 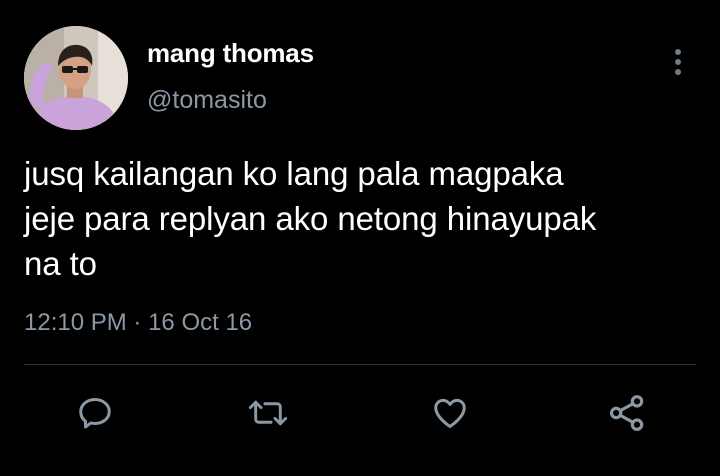 What do you see at coordinates (678, 52) in the screenshot?
I see `vertical-ellipsis-icon` at bounding box center [678, 52].